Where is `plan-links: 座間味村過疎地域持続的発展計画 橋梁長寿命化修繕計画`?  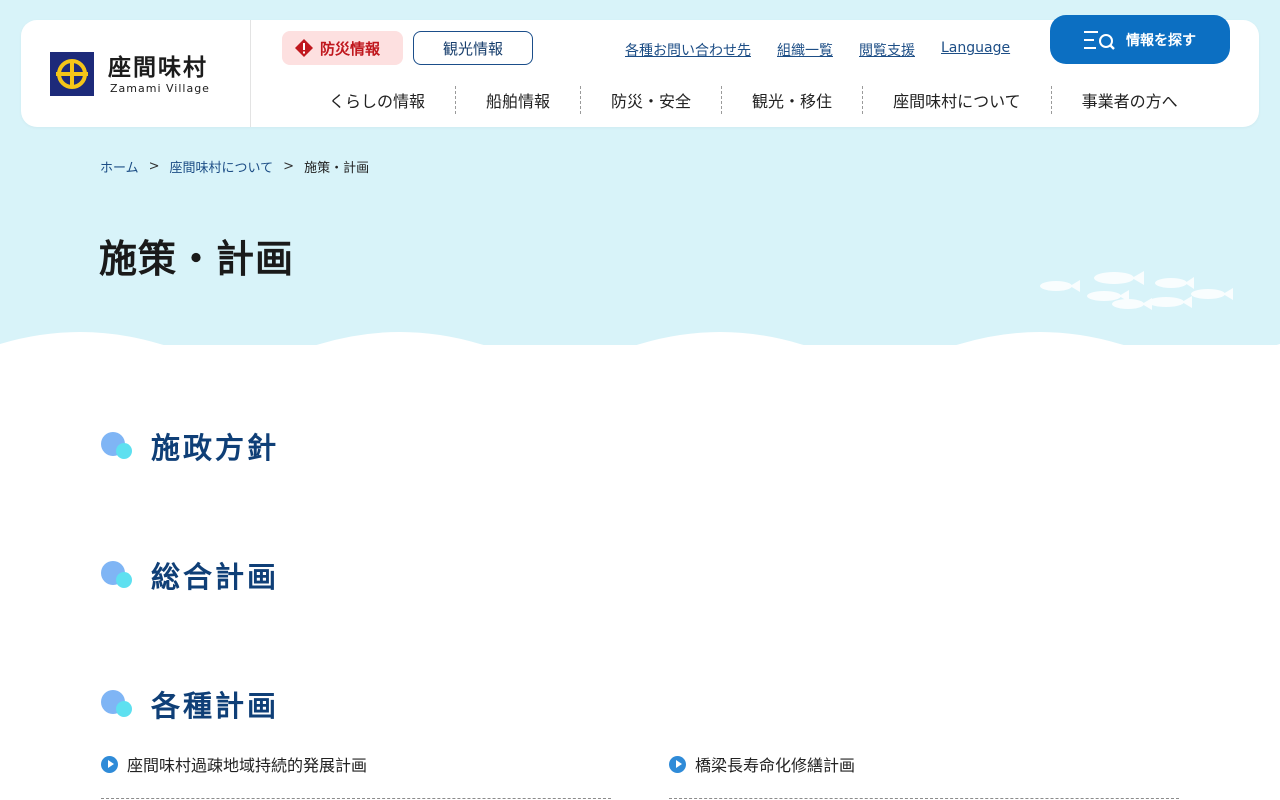 plan-links: 座間味村過疎地域持続的発展計画 橋梁長寿命化修繕計画 is located at coordinates (641, 774).